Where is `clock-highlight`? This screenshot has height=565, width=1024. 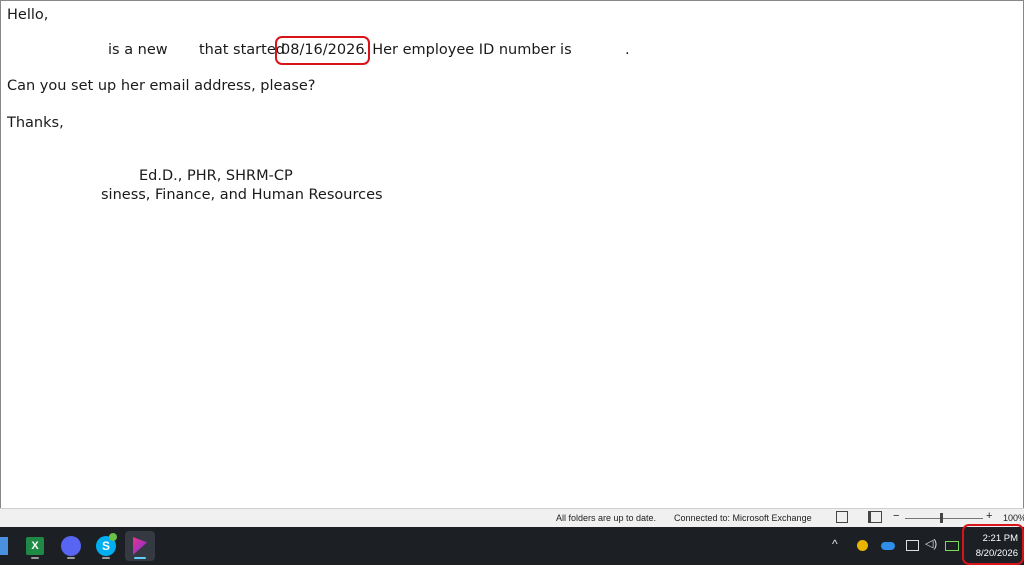
clock-highlight is located at coordinates (993, 544).